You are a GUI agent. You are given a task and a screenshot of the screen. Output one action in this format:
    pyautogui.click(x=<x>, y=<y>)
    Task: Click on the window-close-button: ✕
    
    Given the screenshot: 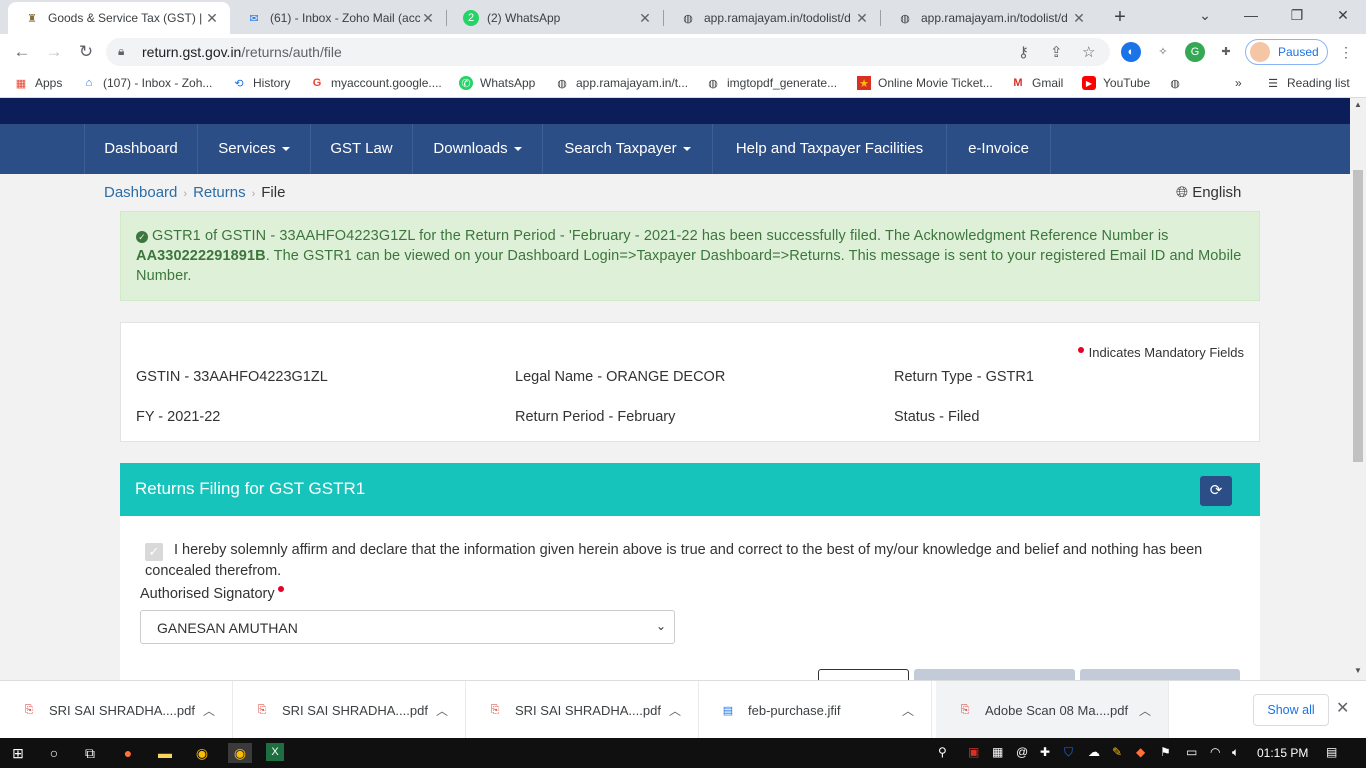 What is the action you would take?
    pyautogui.click(x=1343, y=15)
    